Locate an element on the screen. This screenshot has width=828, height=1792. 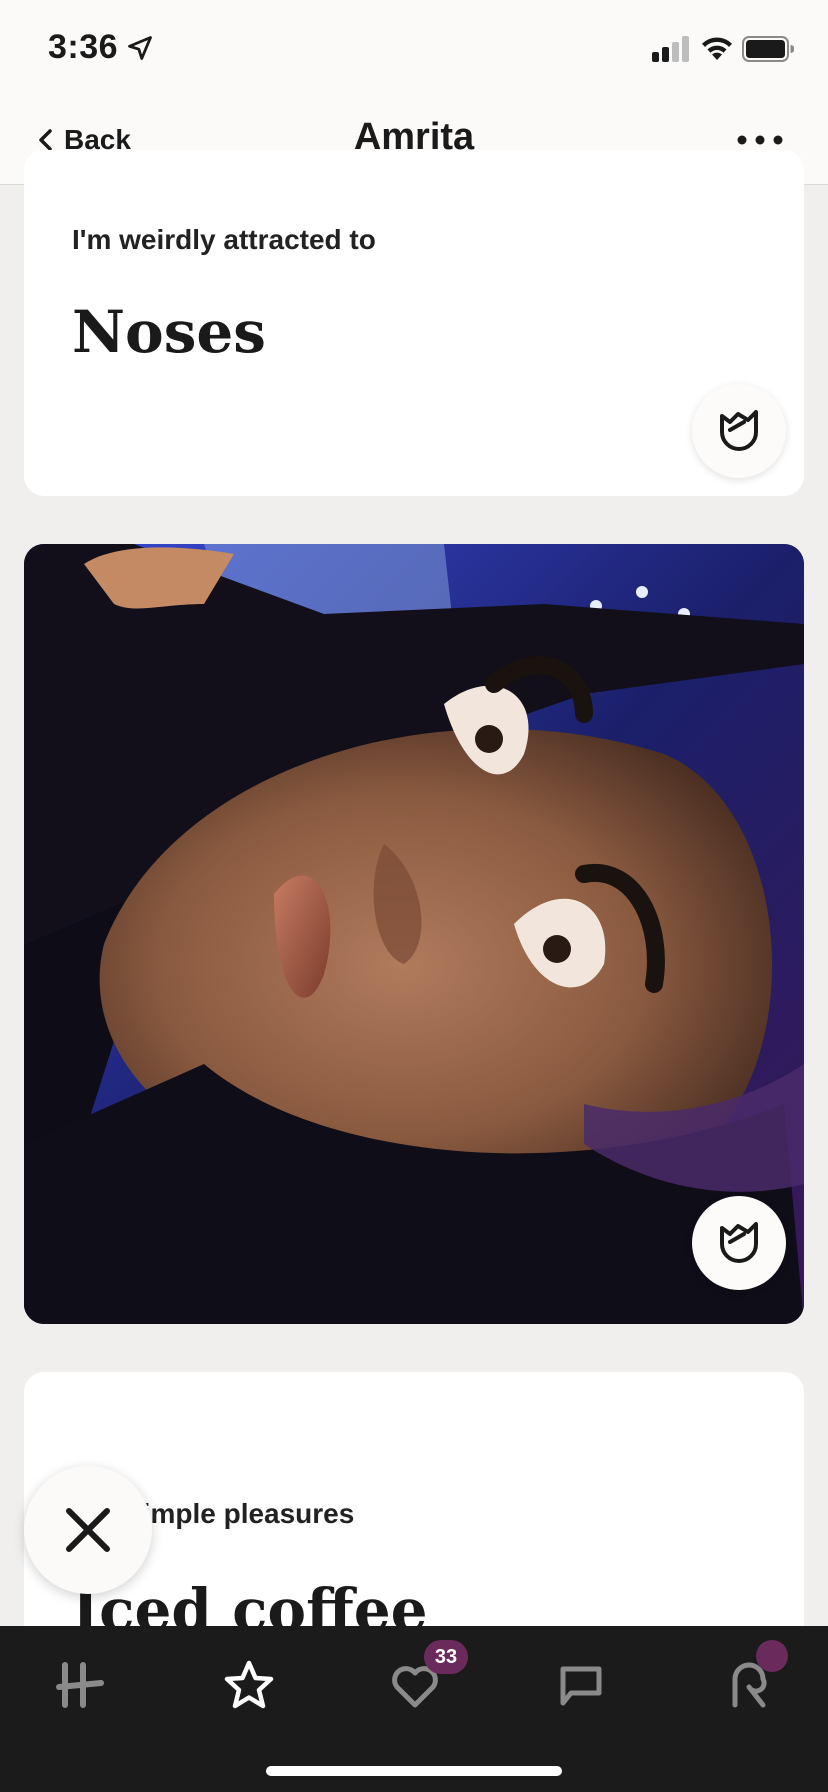
prompt-question: Simple pleasures is located at coordinates (239, 1513).